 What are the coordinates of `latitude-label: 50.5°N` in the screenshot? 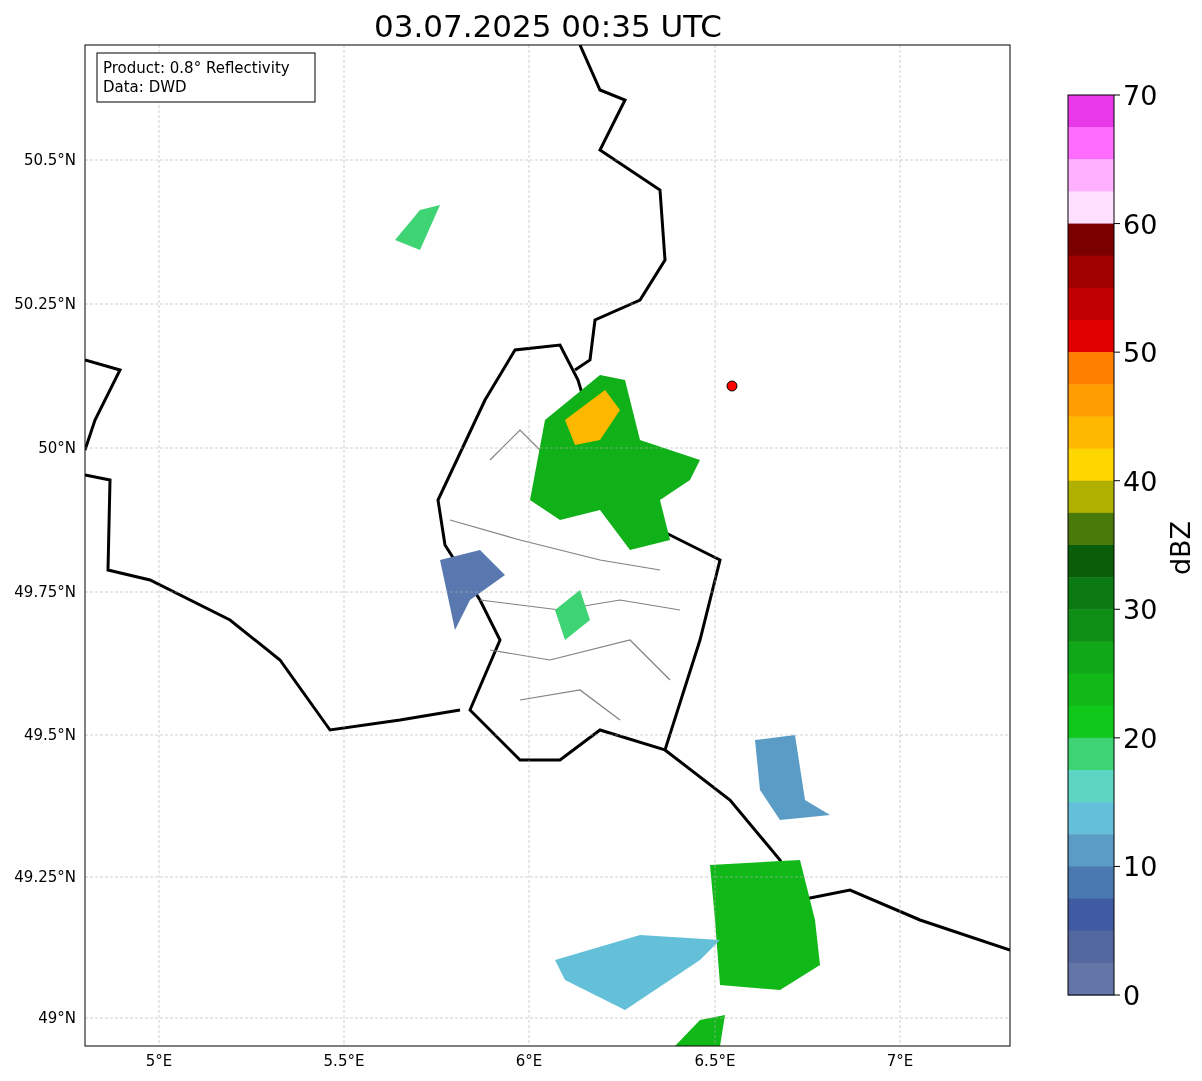 It's located at (49, 160).